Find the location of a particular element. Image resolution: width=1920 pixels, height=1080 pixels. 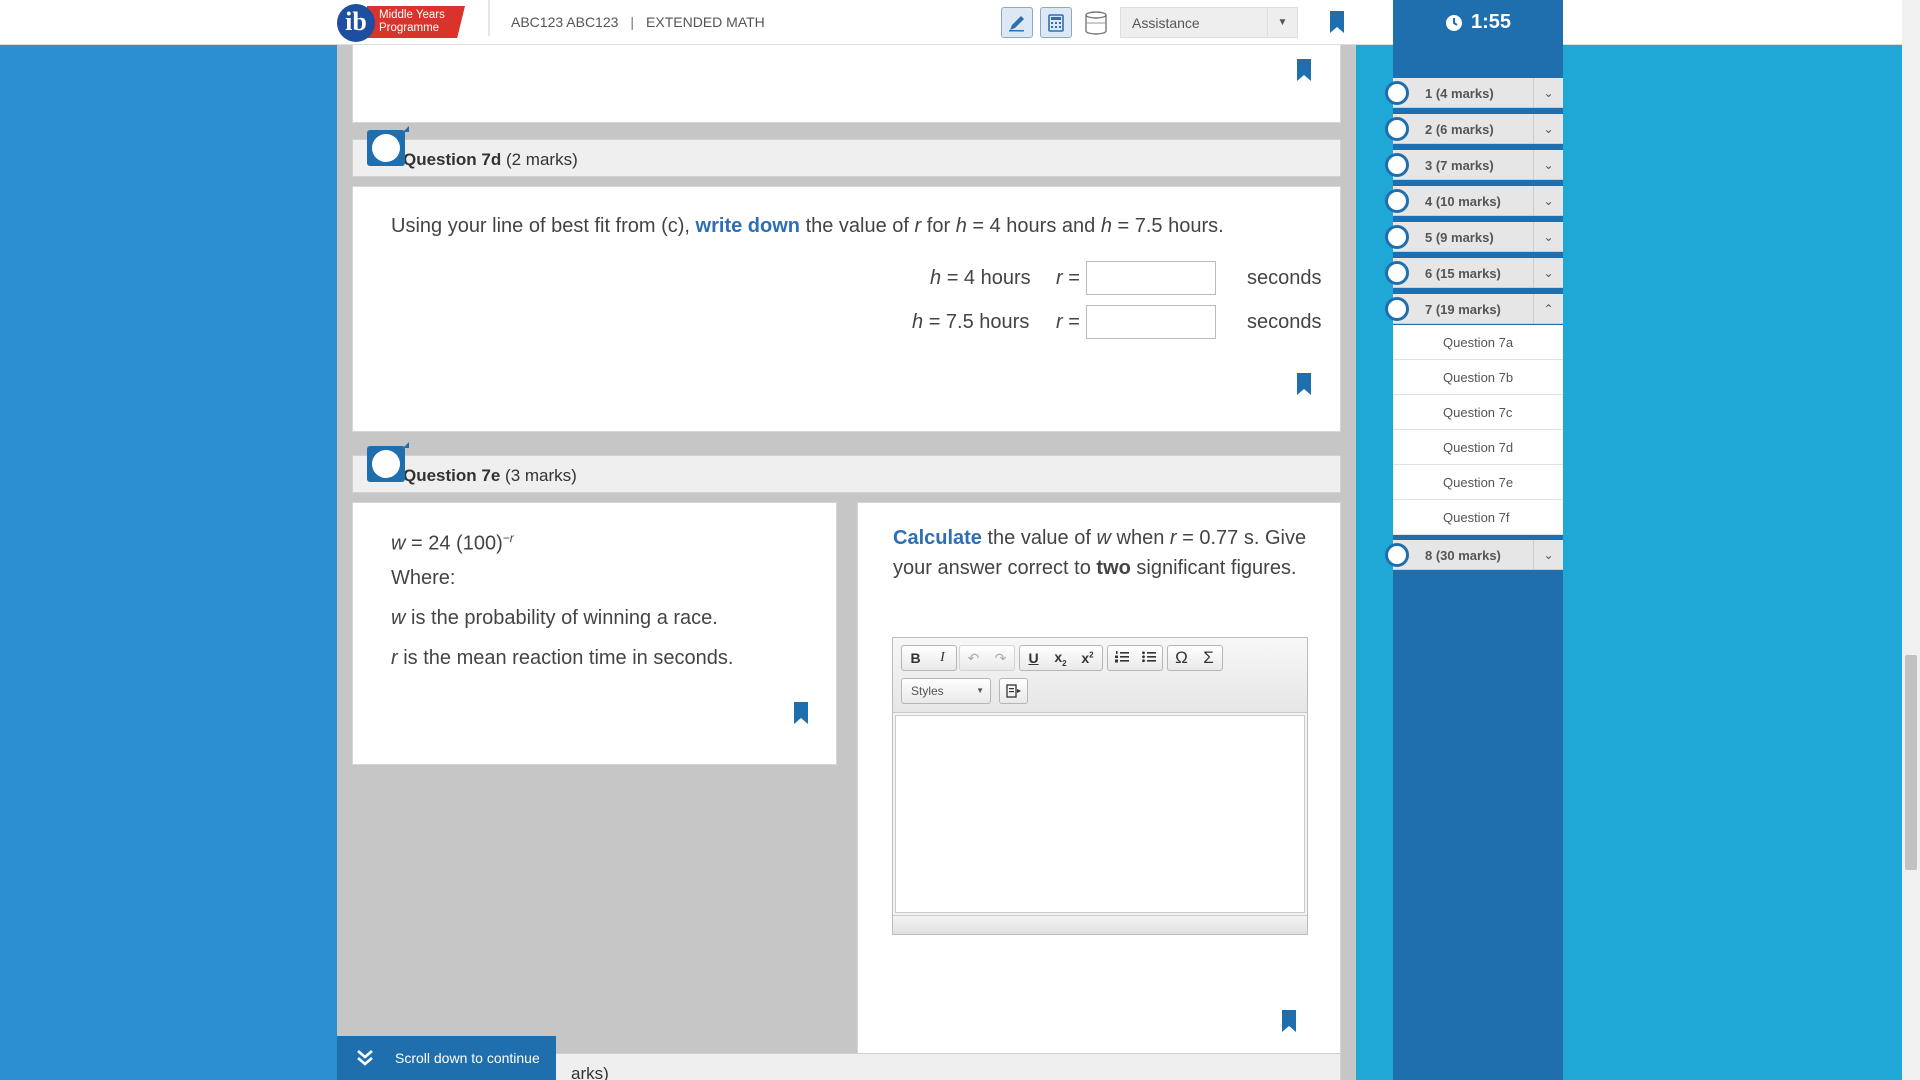

paste-special-button is located at coordinates (1013, 691).